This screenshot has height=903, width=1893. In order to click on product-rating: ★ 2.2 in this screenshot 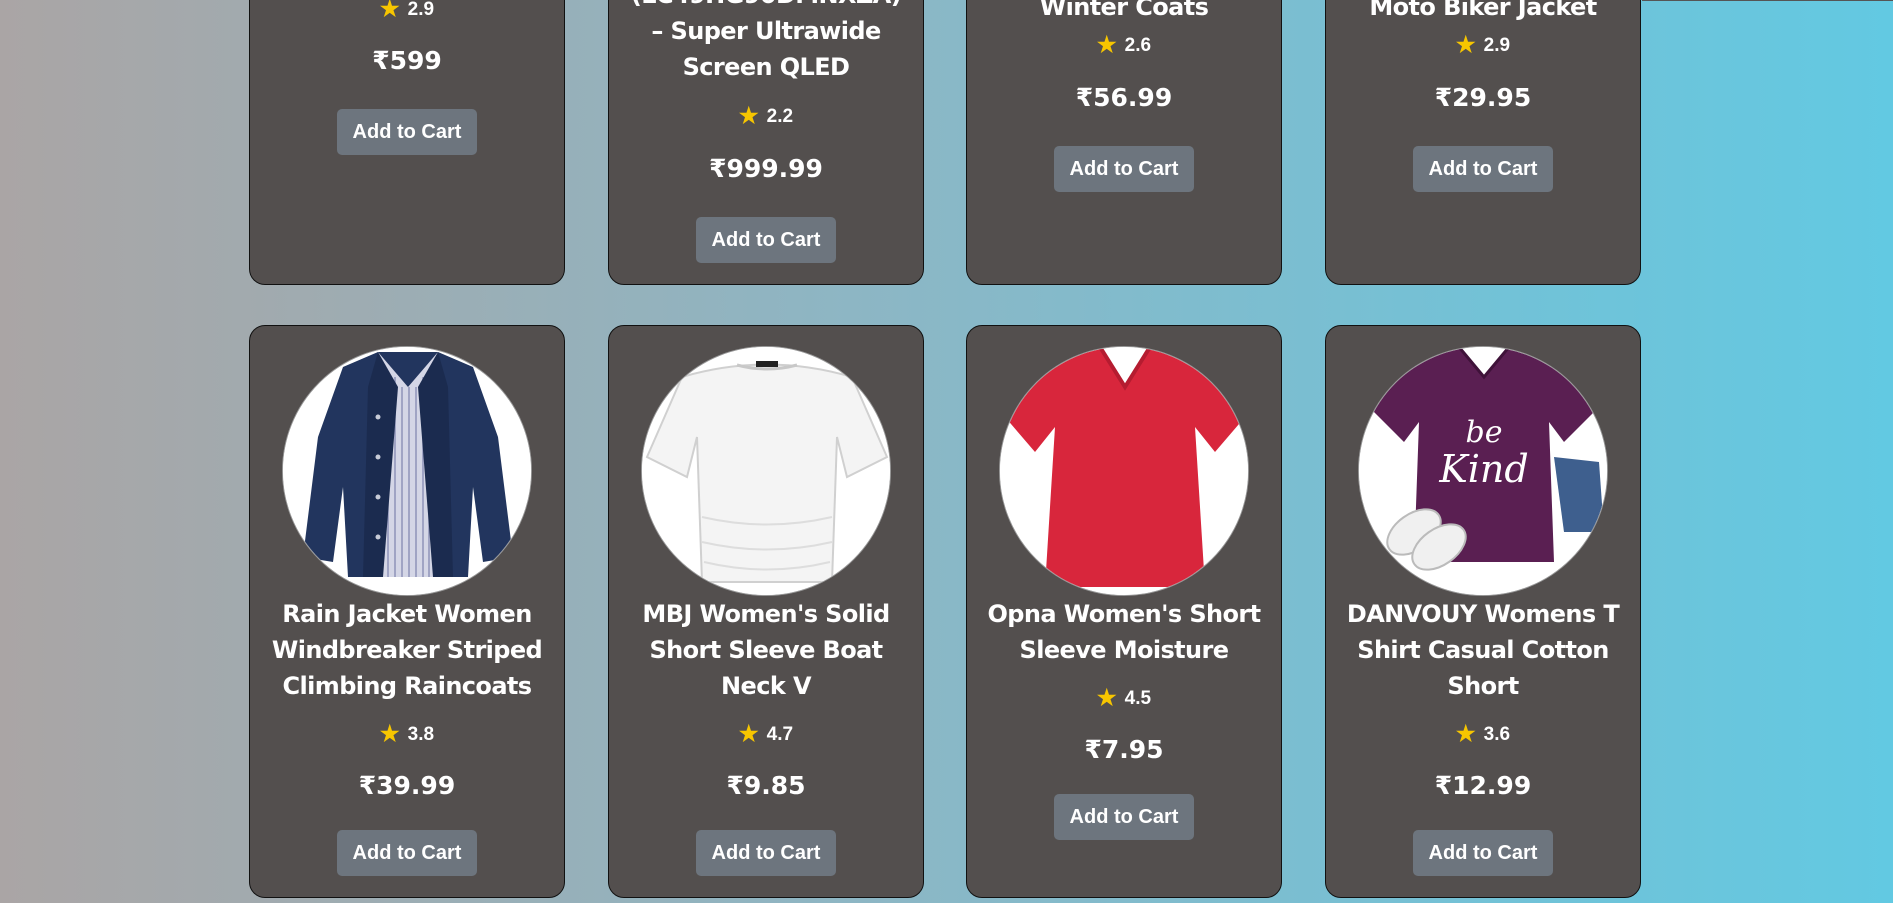, I will do `click(766, 115)`.